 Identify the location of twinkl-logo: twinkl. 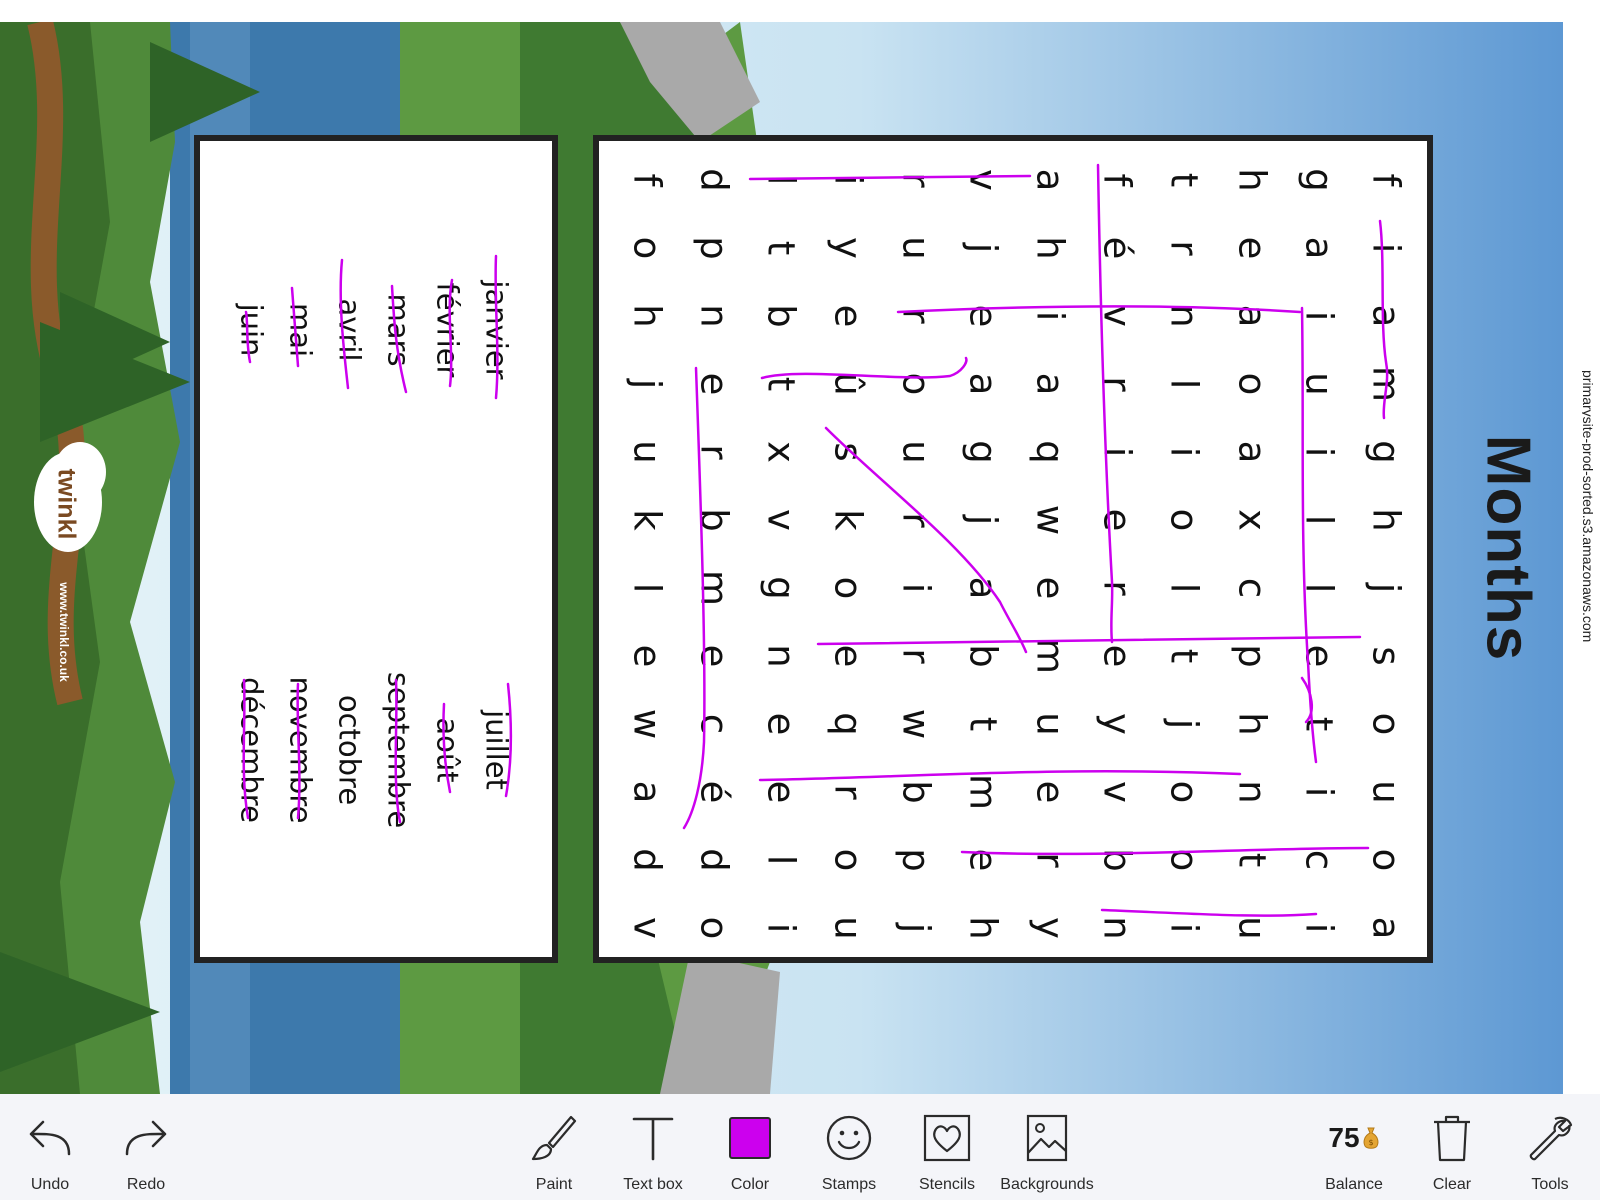
(66, 504).